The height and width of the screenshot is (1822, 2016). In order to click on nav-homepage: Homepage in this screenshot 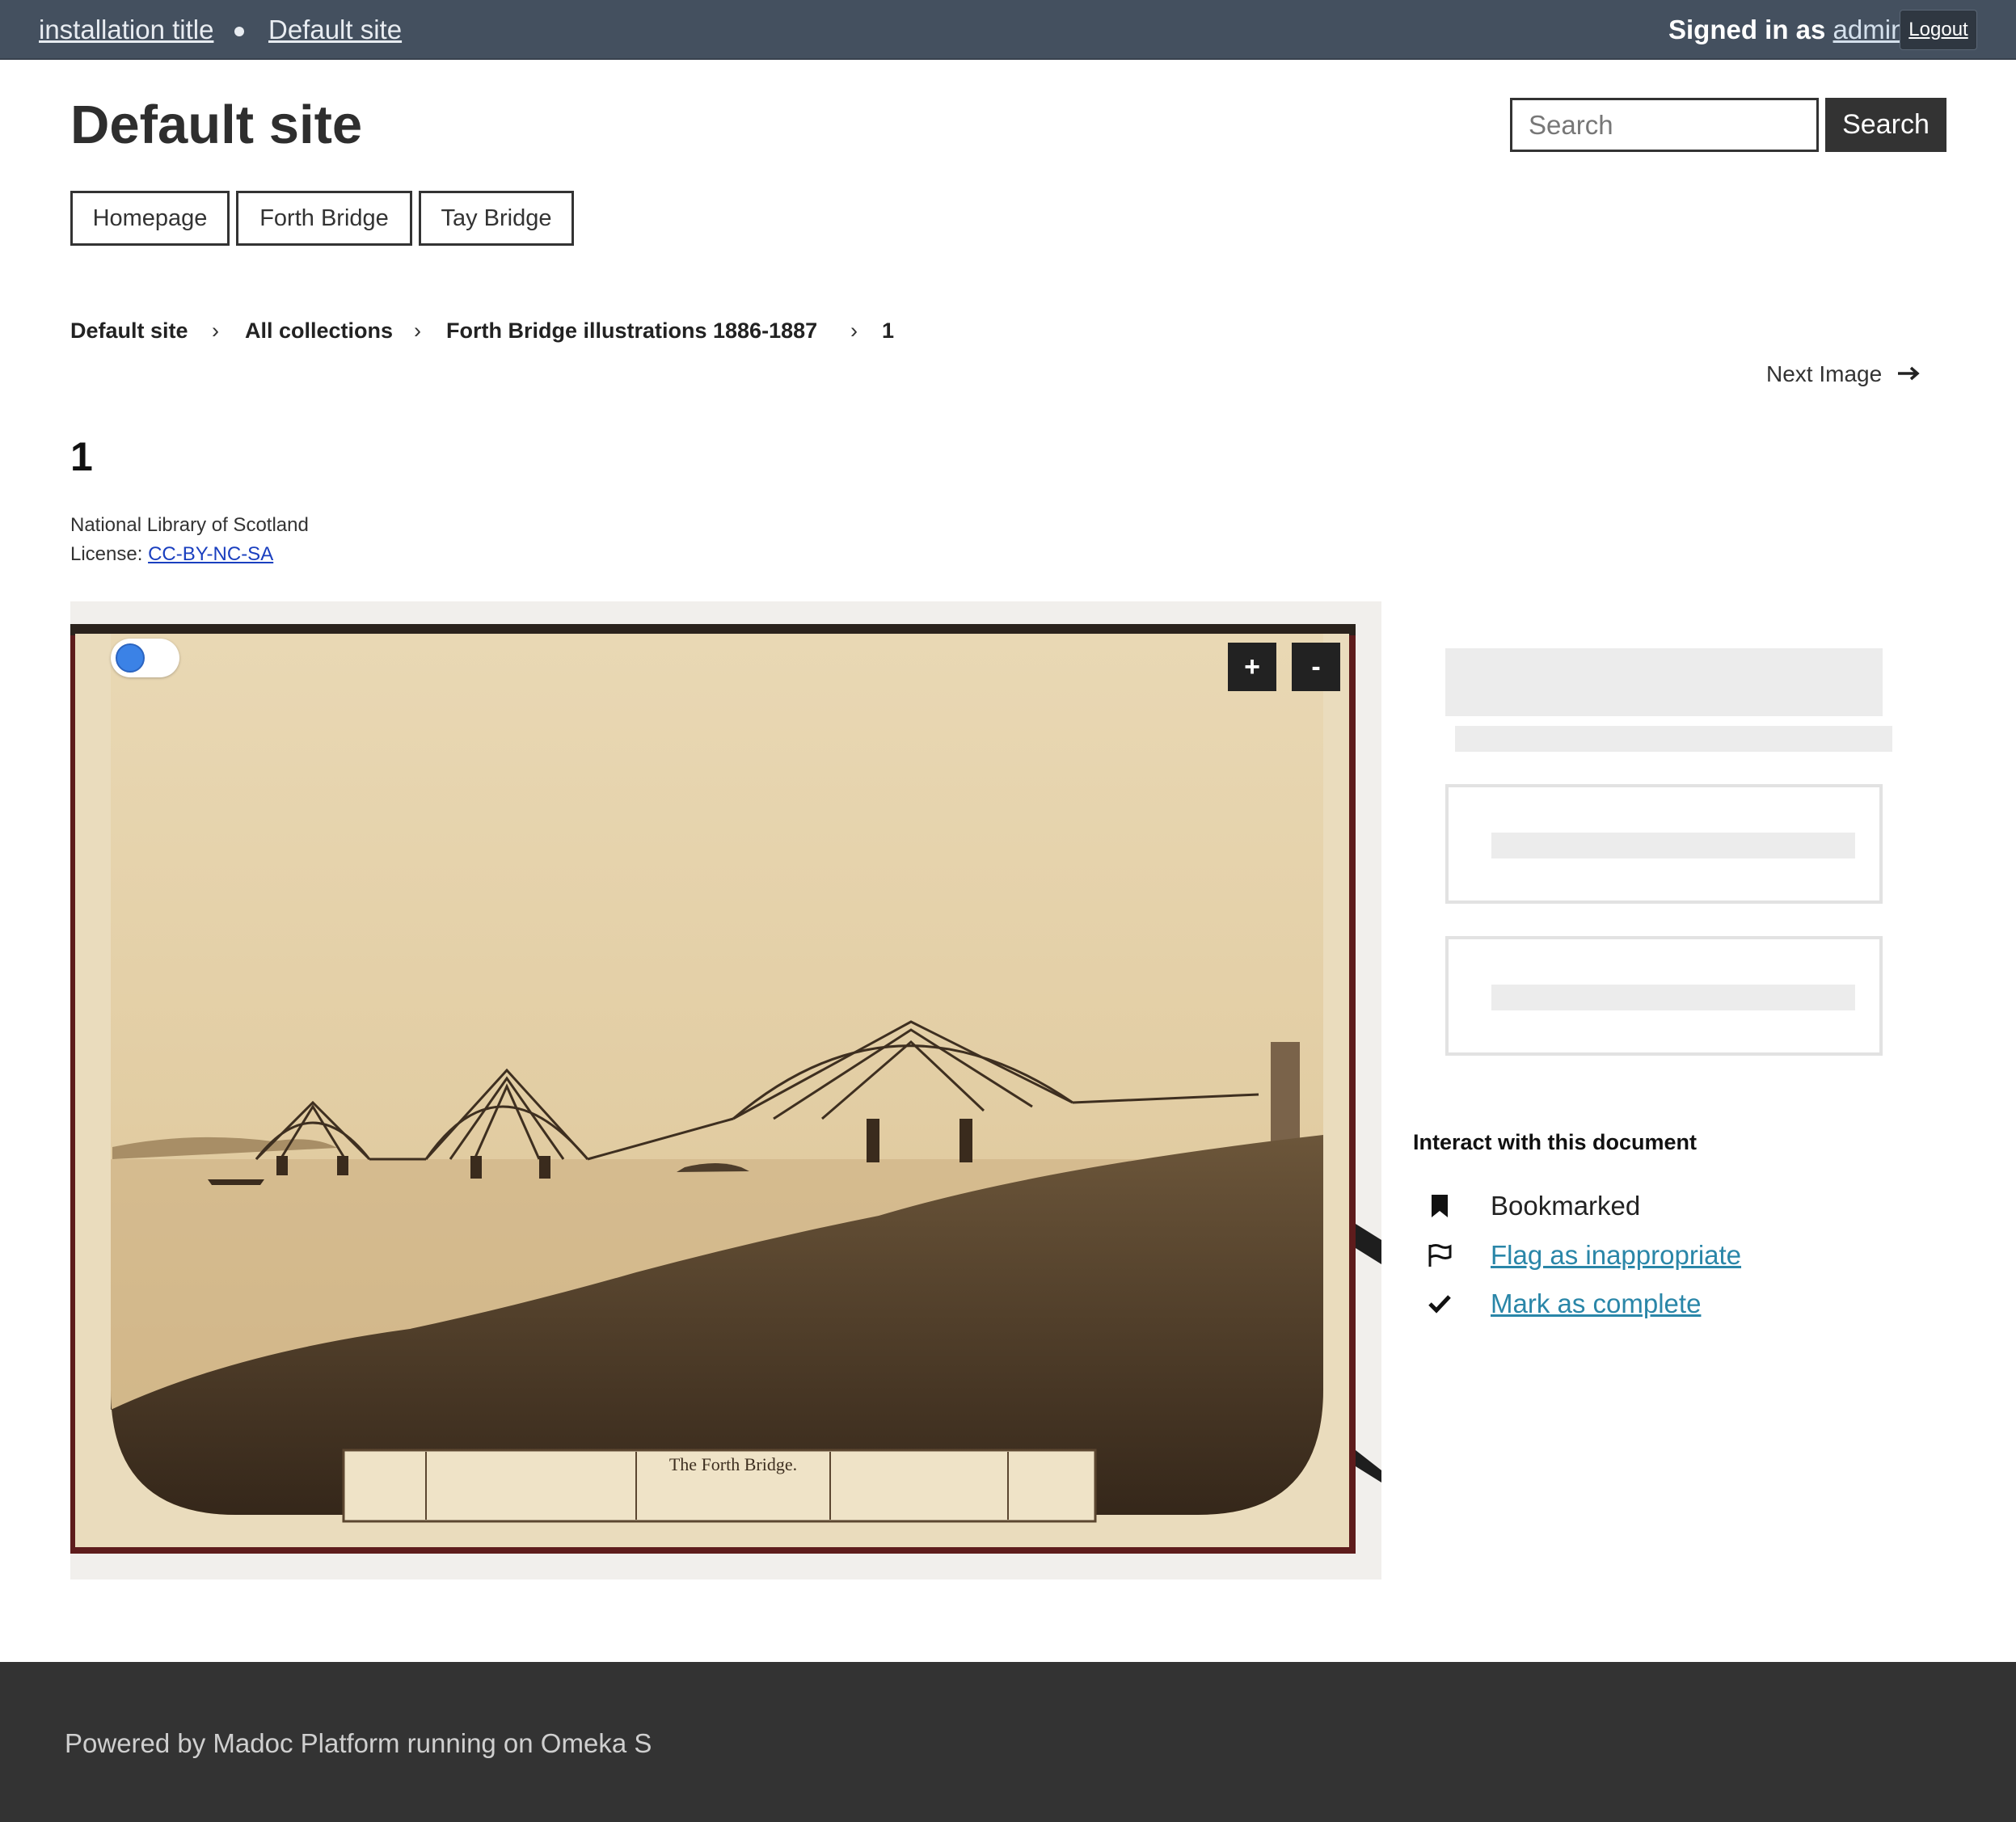, I will do `click(150, 218)`.